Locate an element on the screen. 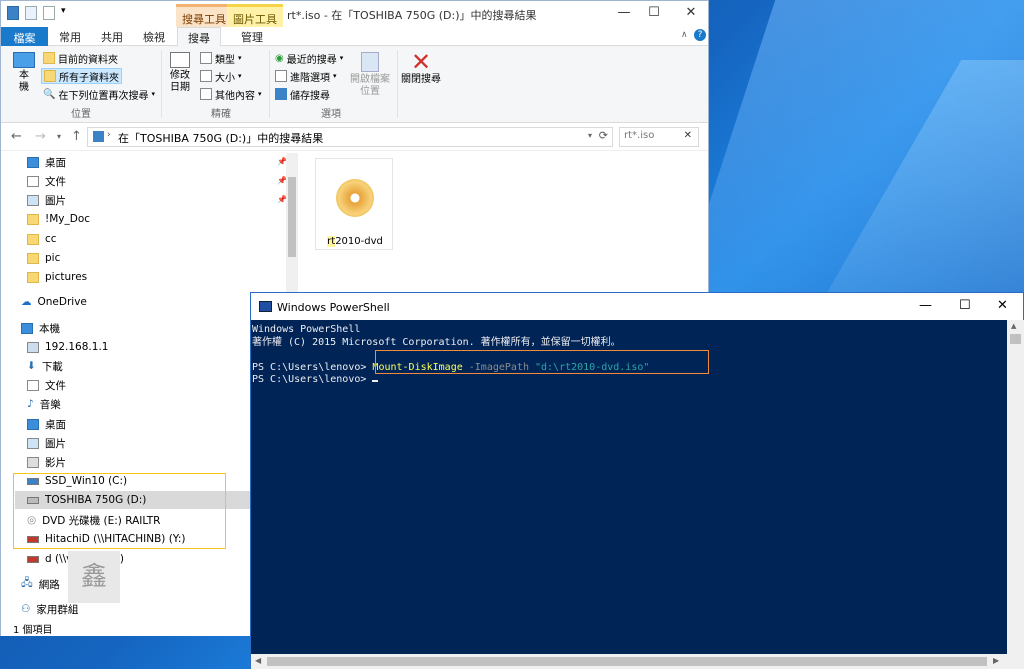 The image size is (1024, 669). kind-label: 類型 is located at coordinates (225, 60).